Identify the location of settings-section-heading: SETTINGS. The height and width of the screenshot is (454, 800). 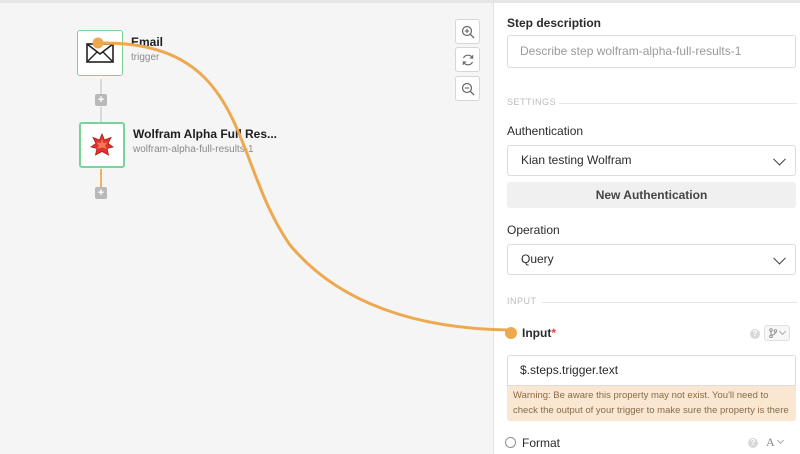
(532, 102).